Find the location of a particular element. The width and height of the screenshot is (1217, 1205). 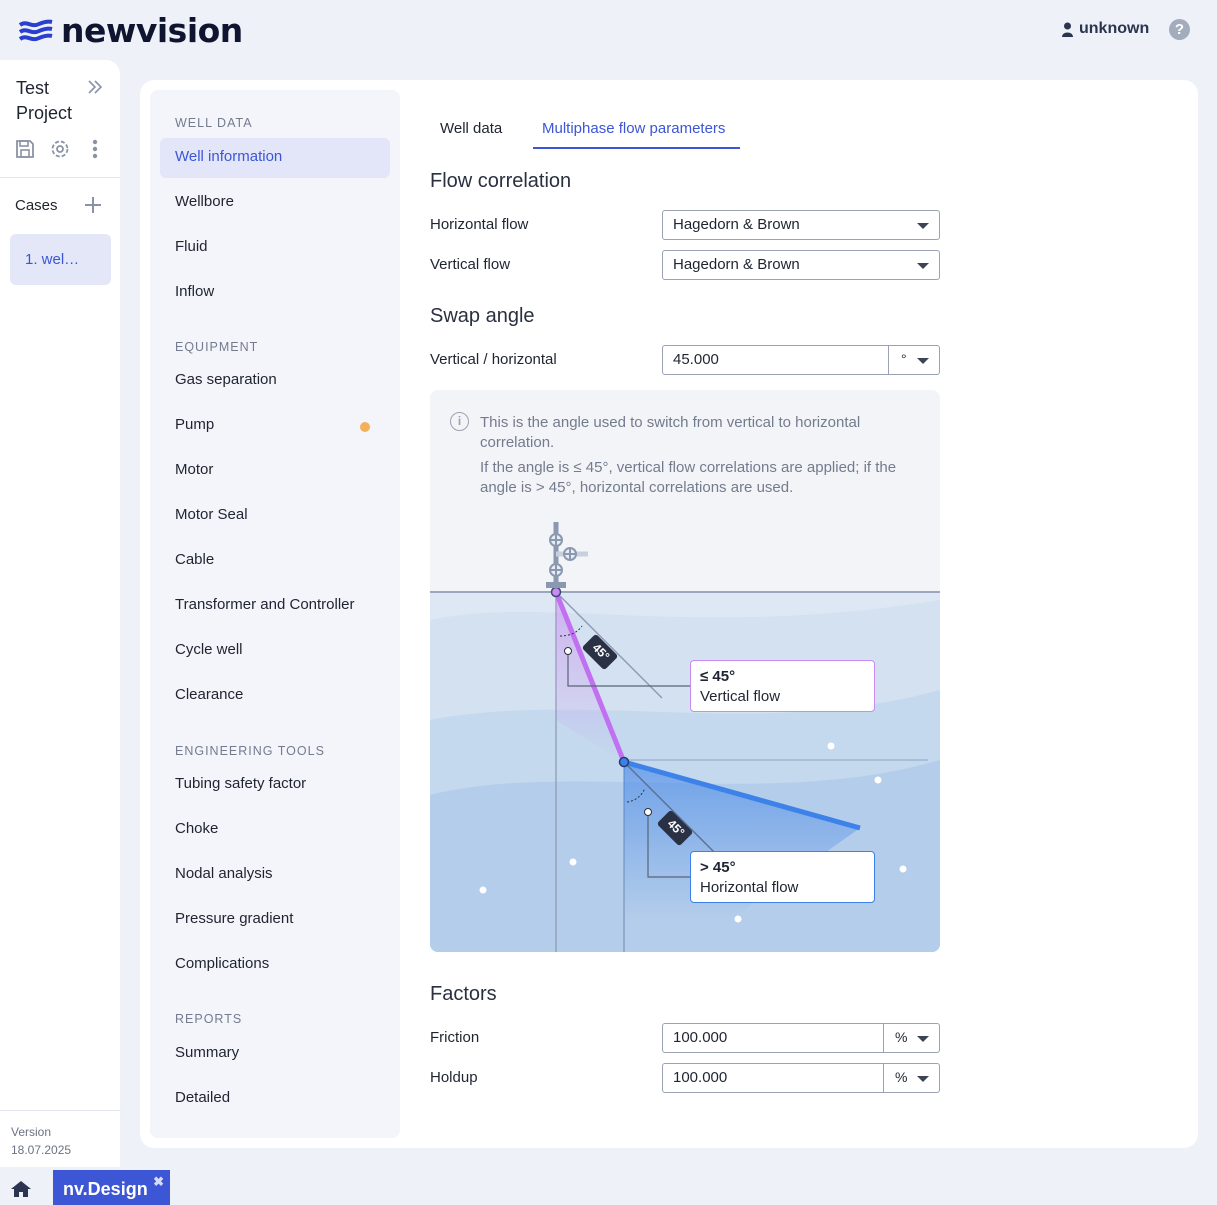

callout-title: ≤ 45° is located at coordinates (718, 676).